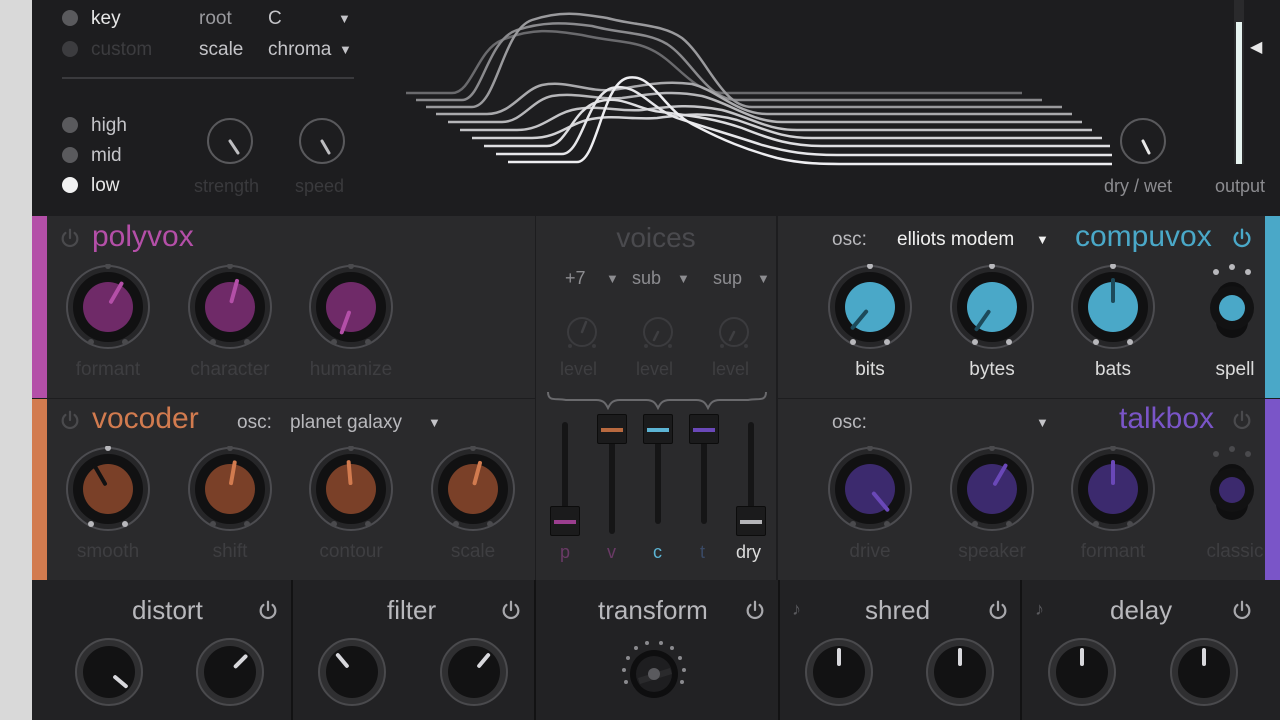 The image size is (1280, 720). I want to click on vocoder-osc-select: planet galaxy, so click(346, 422).